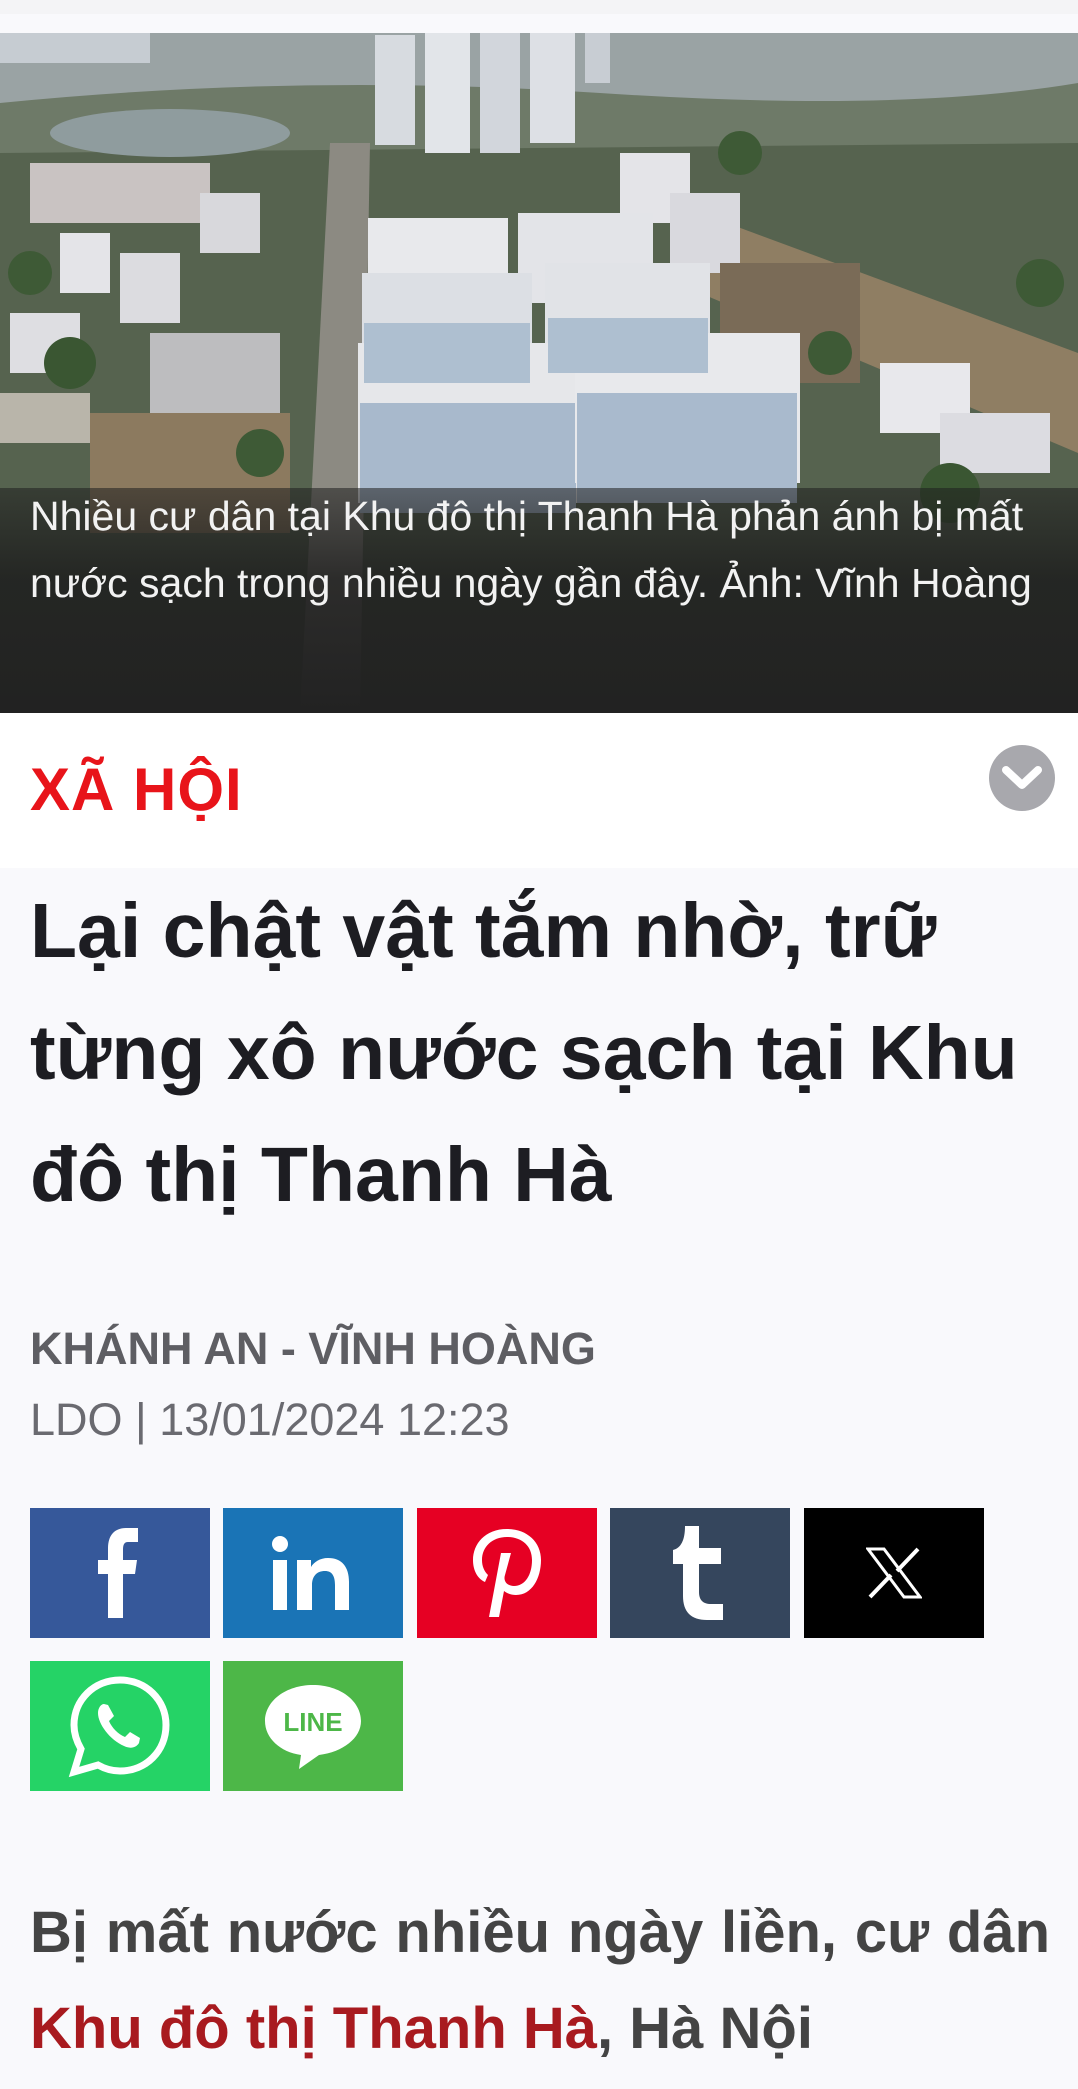 The width and height of the screenshot is (1078, 2089). I want to click on x-icon, so click(894, 1573).